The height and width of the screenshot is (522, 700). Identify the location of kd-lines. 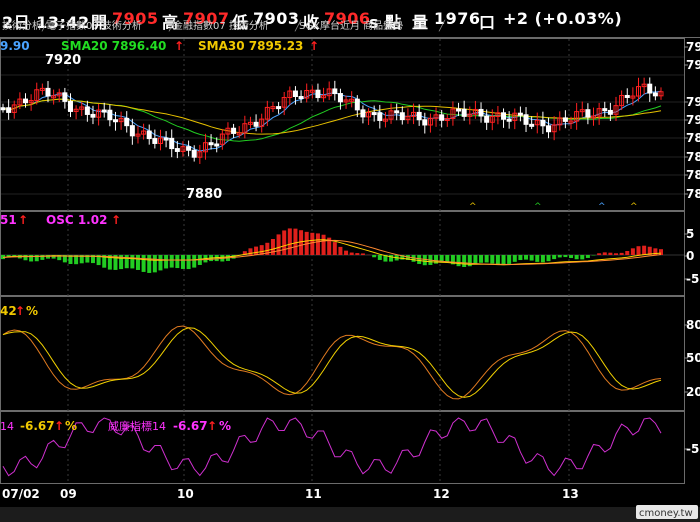
(332, 362).